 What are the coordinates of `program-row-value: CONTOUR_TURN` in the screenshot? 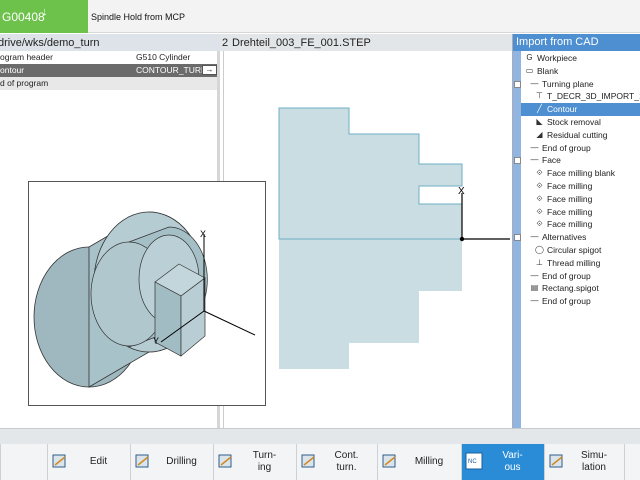 It's located at (172, 70).